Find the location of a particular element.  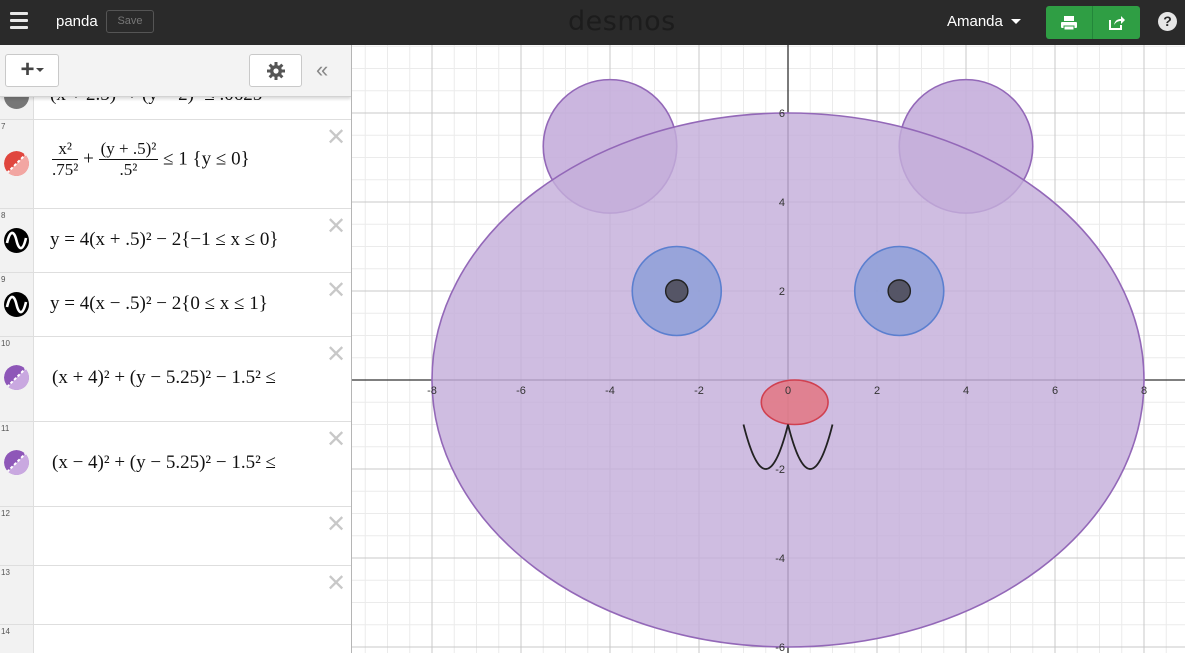

y-tick-label: -4 is located at coordinates (780, 559).